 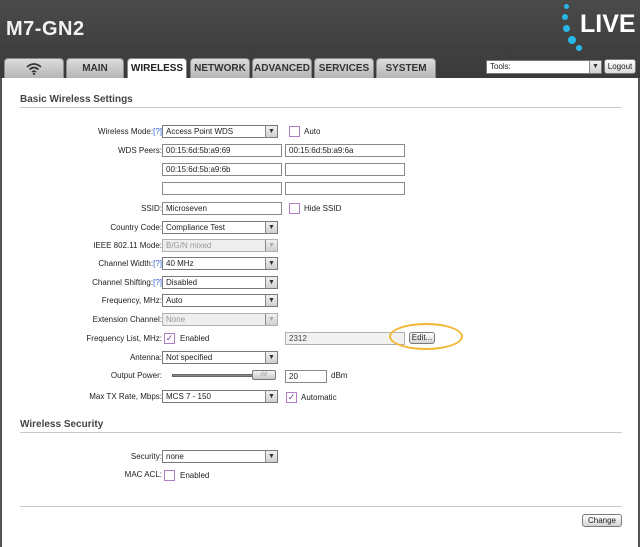 I want to click on hide-ssid-label: Hide SSID, so click(x=323, y=208).